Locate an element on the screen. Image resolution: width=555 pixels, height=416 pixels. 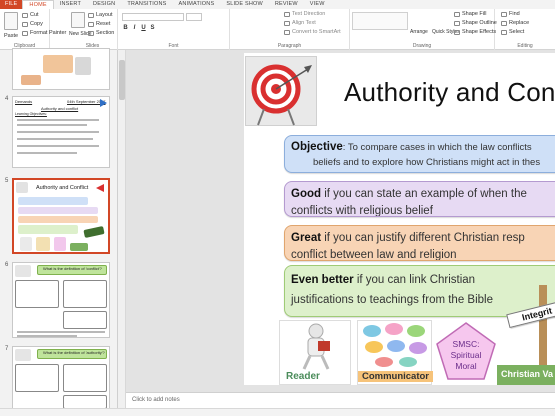
select-button: Select is located at coordinates (512, 32).